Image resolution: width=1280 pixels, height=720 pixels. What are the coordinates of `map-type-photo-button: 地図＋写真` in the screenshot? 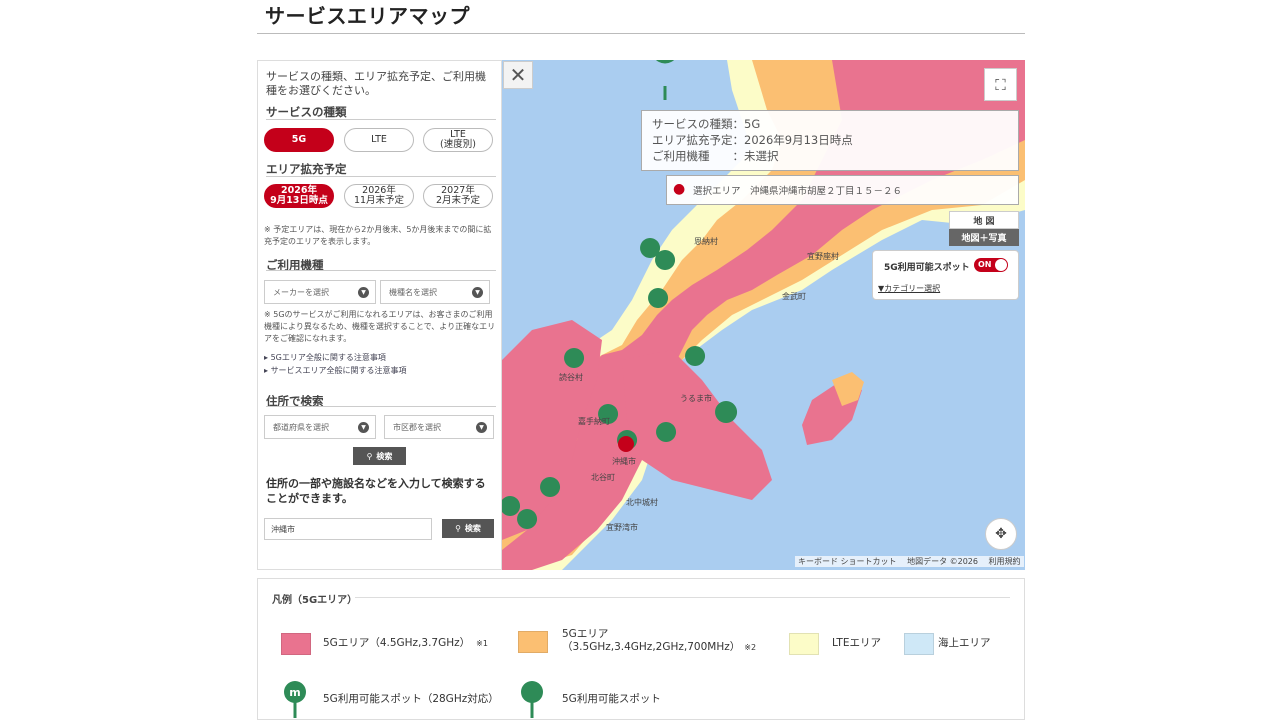 It's located at (984, 237).